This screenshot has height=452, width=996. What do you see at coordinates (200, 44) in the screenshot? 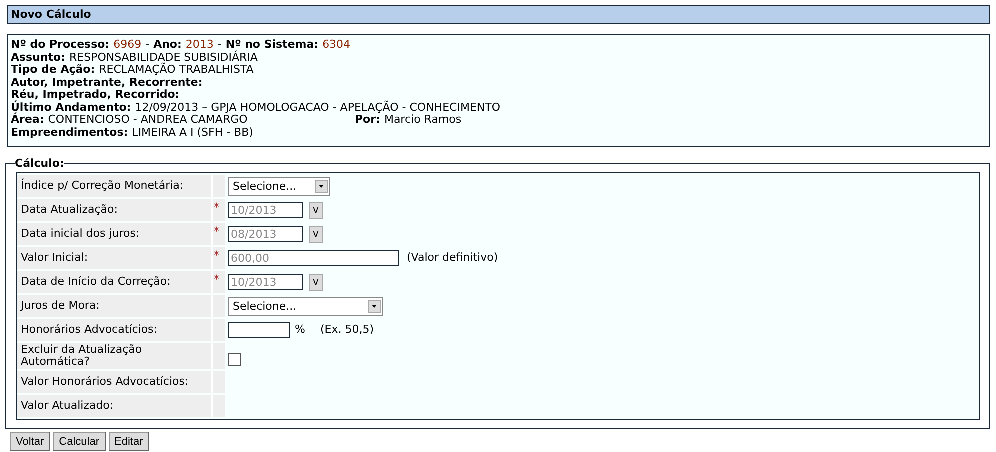
I see `field-value: 2013` at bounding box center [200, 44].